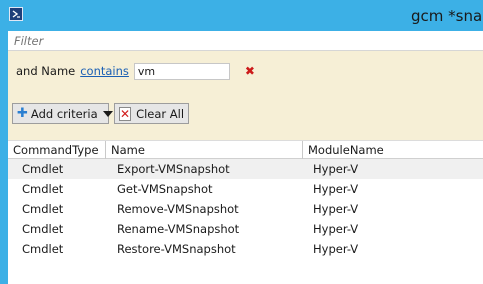 This screenshot has height=284, width=483. What do you see at coordinates (57, 150) in the screenshot?
I see `column-header-commandtype: CommandType` at bounding box center [57, 150].